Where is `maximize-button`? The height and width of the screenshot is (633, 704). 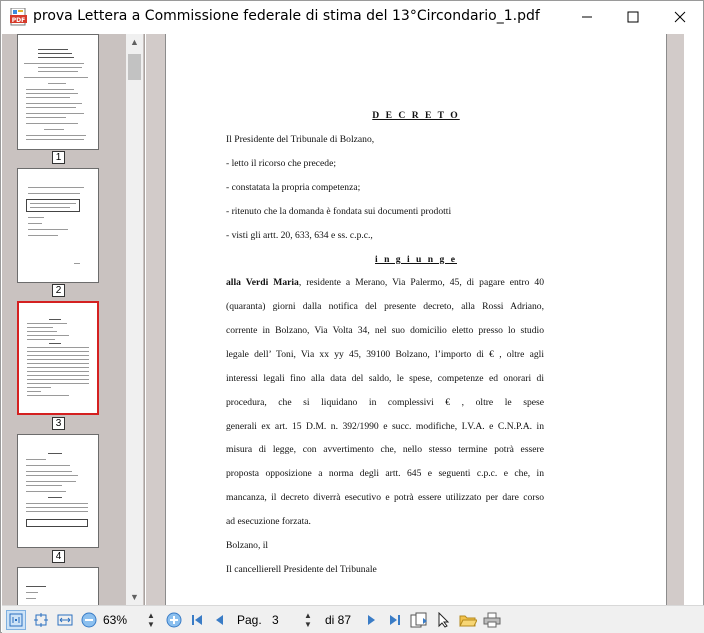 maximize-button is located at coordinates (633, 17).